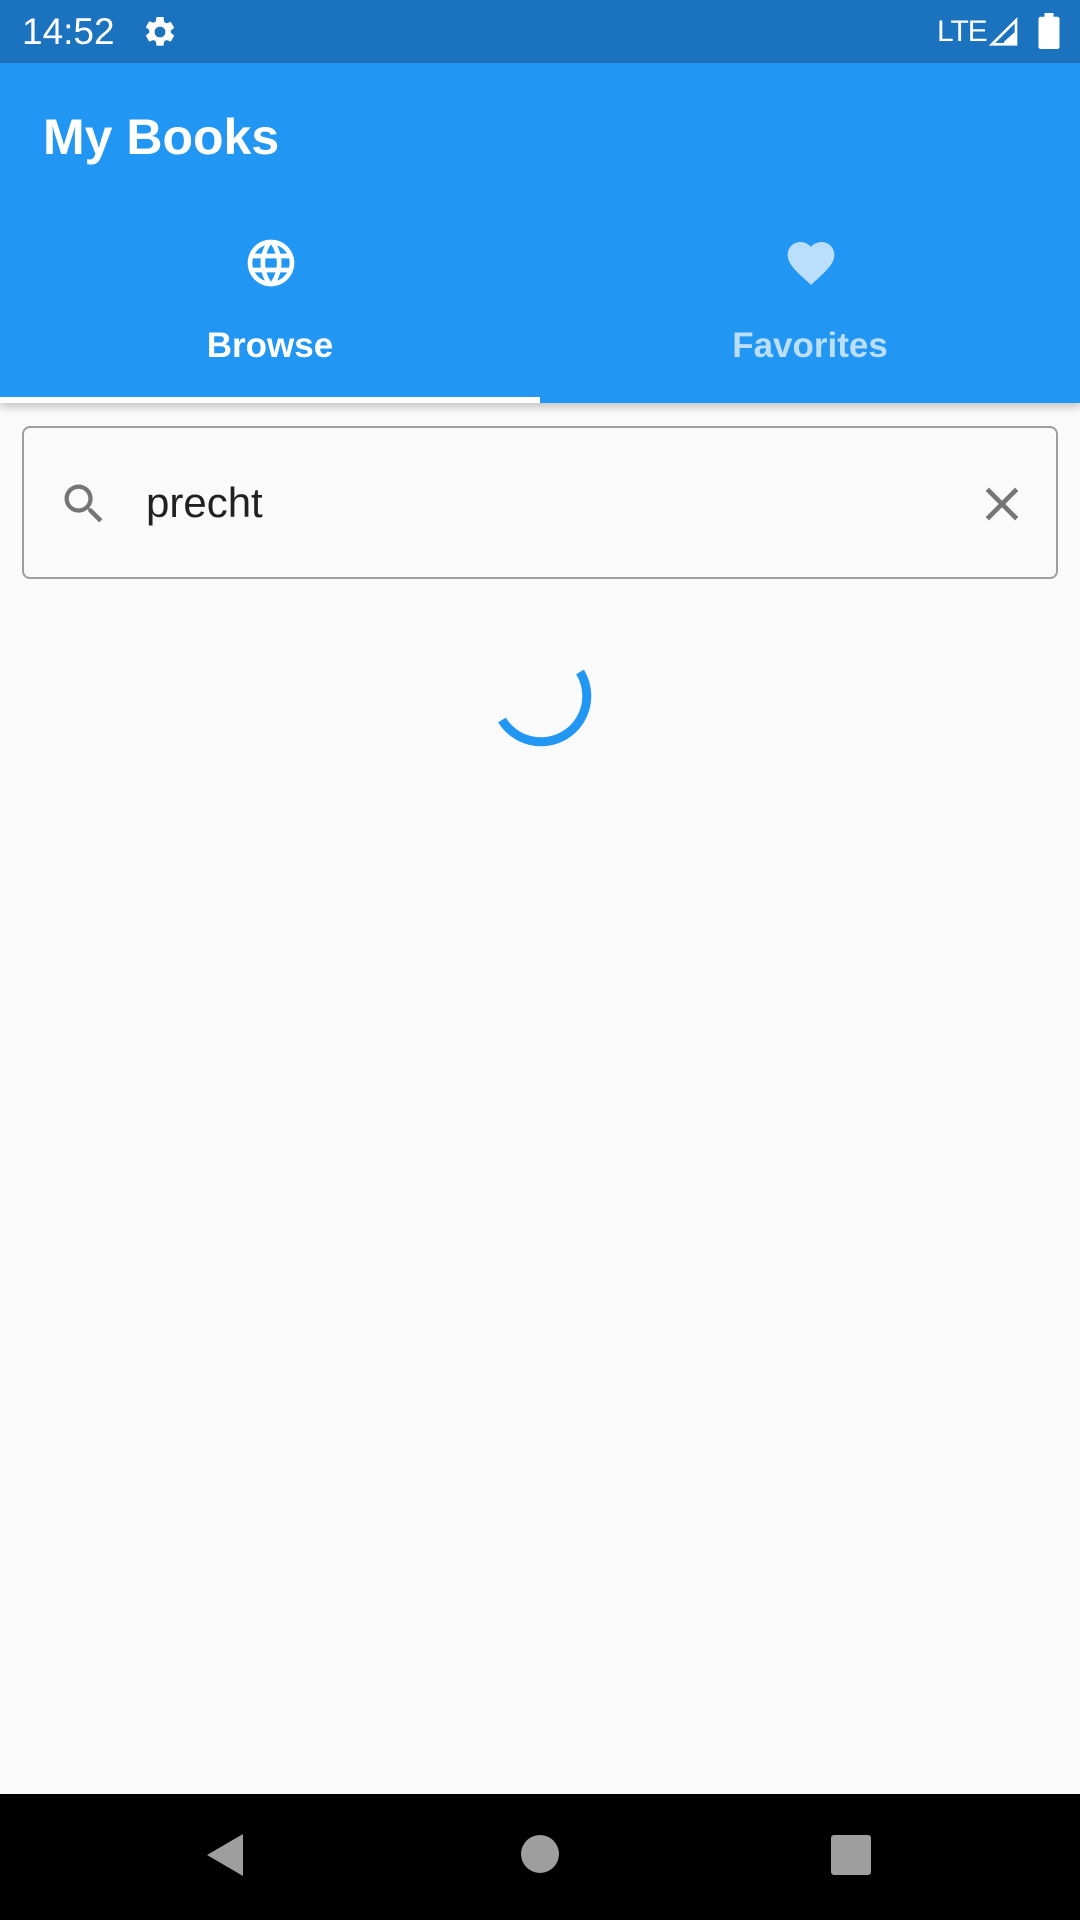 The width and height of the screenshot is (1080, 1920). I want to click on status-bar: 14:52 LTE, so click(540, 31).